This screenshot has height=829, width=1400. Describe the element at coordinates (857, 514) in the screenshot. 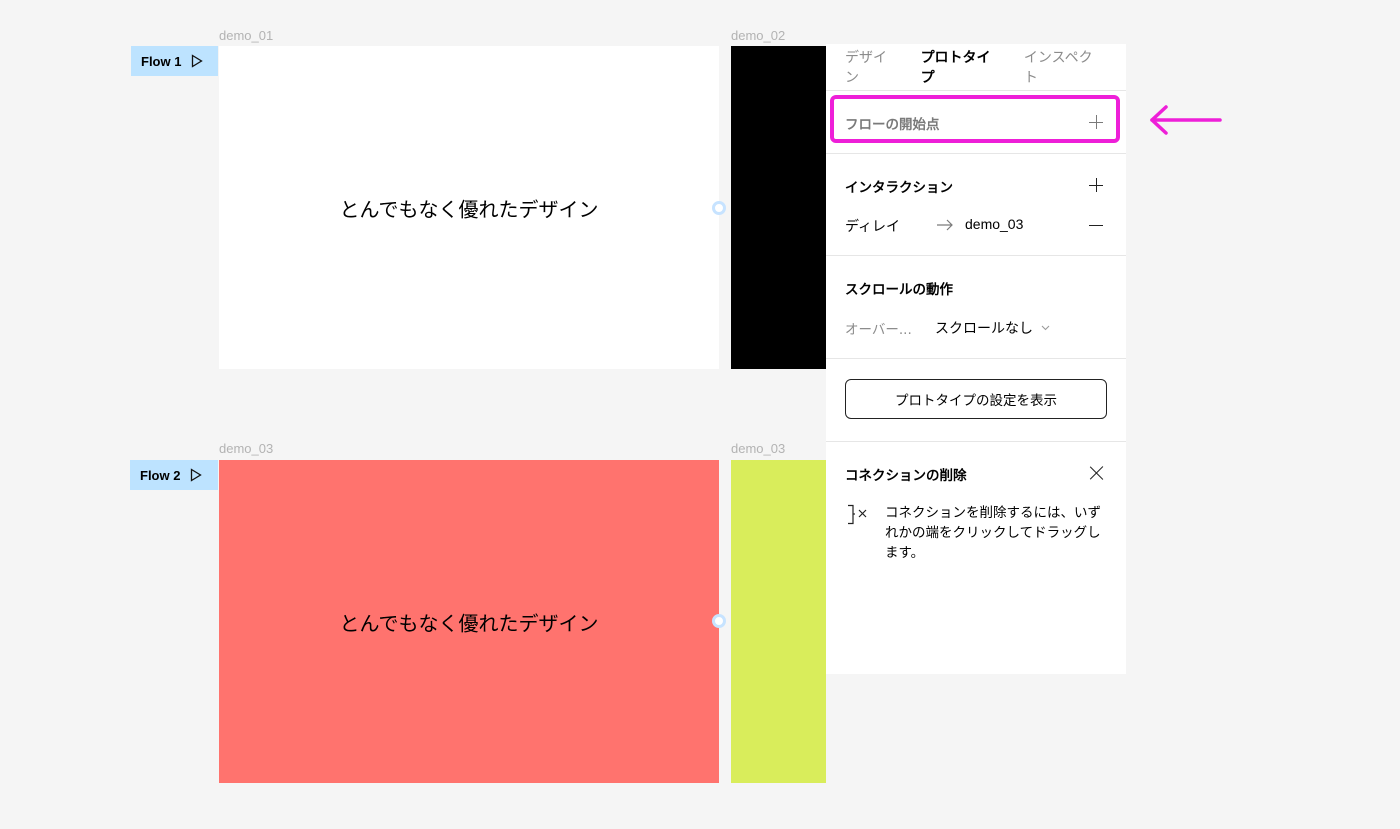

I see `disconnect-icon` at that location.